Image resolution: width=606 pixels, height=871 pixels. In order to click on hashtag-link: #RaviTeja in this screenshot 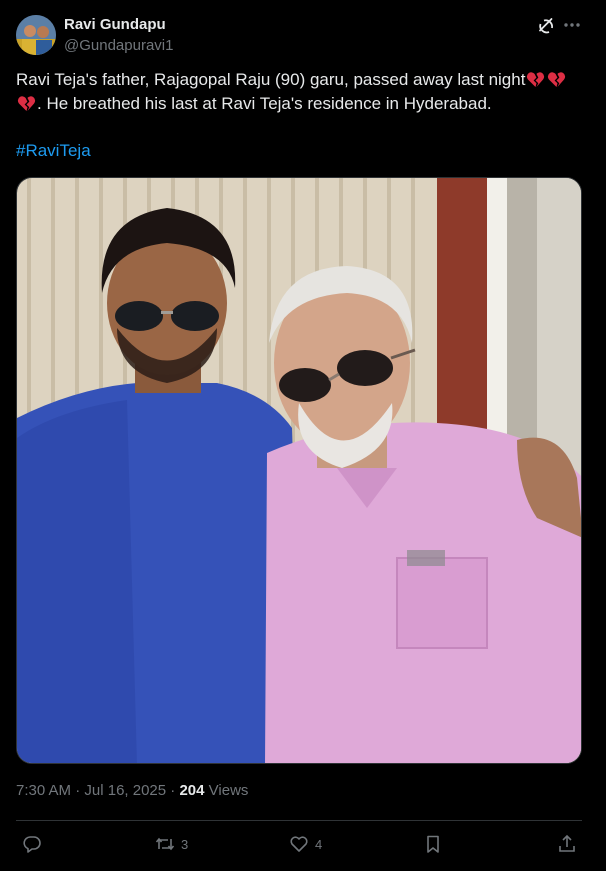, I will do `click(53, 151)`.